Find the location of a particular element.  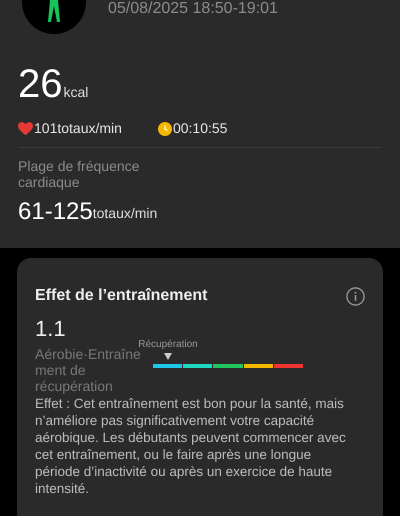

heart-rate-unit: totaux/min is located at coordinates (125, 213).